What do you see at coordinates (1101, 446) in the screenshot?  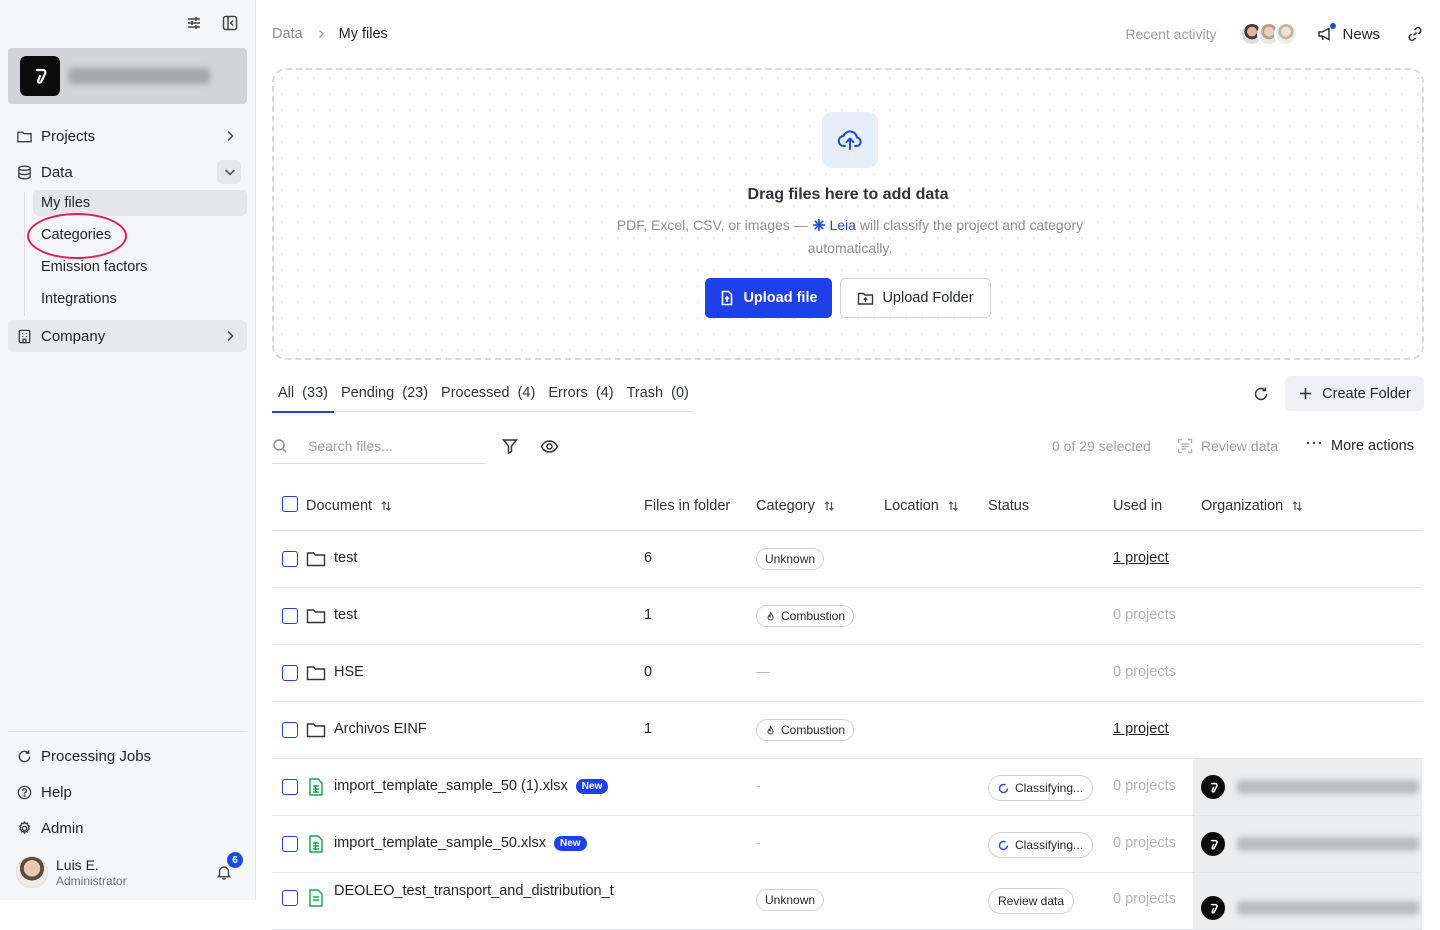 I see `selection-count: 0 of 29 selected` at bounding box center [1101, 446].